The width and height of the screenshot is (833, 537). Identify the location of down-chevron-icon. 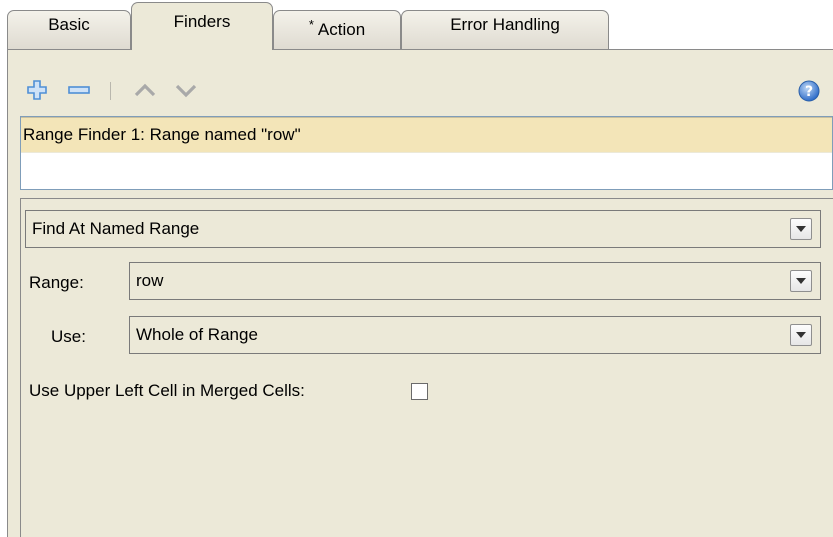
(186, 91).